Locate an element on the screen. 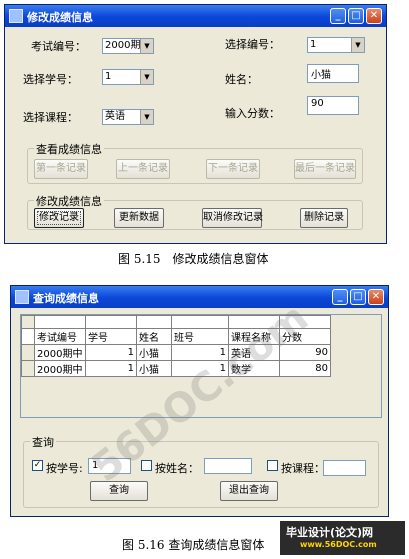  cancel-modify-button: 取消修改记录 is located at coordinates (232, 218).